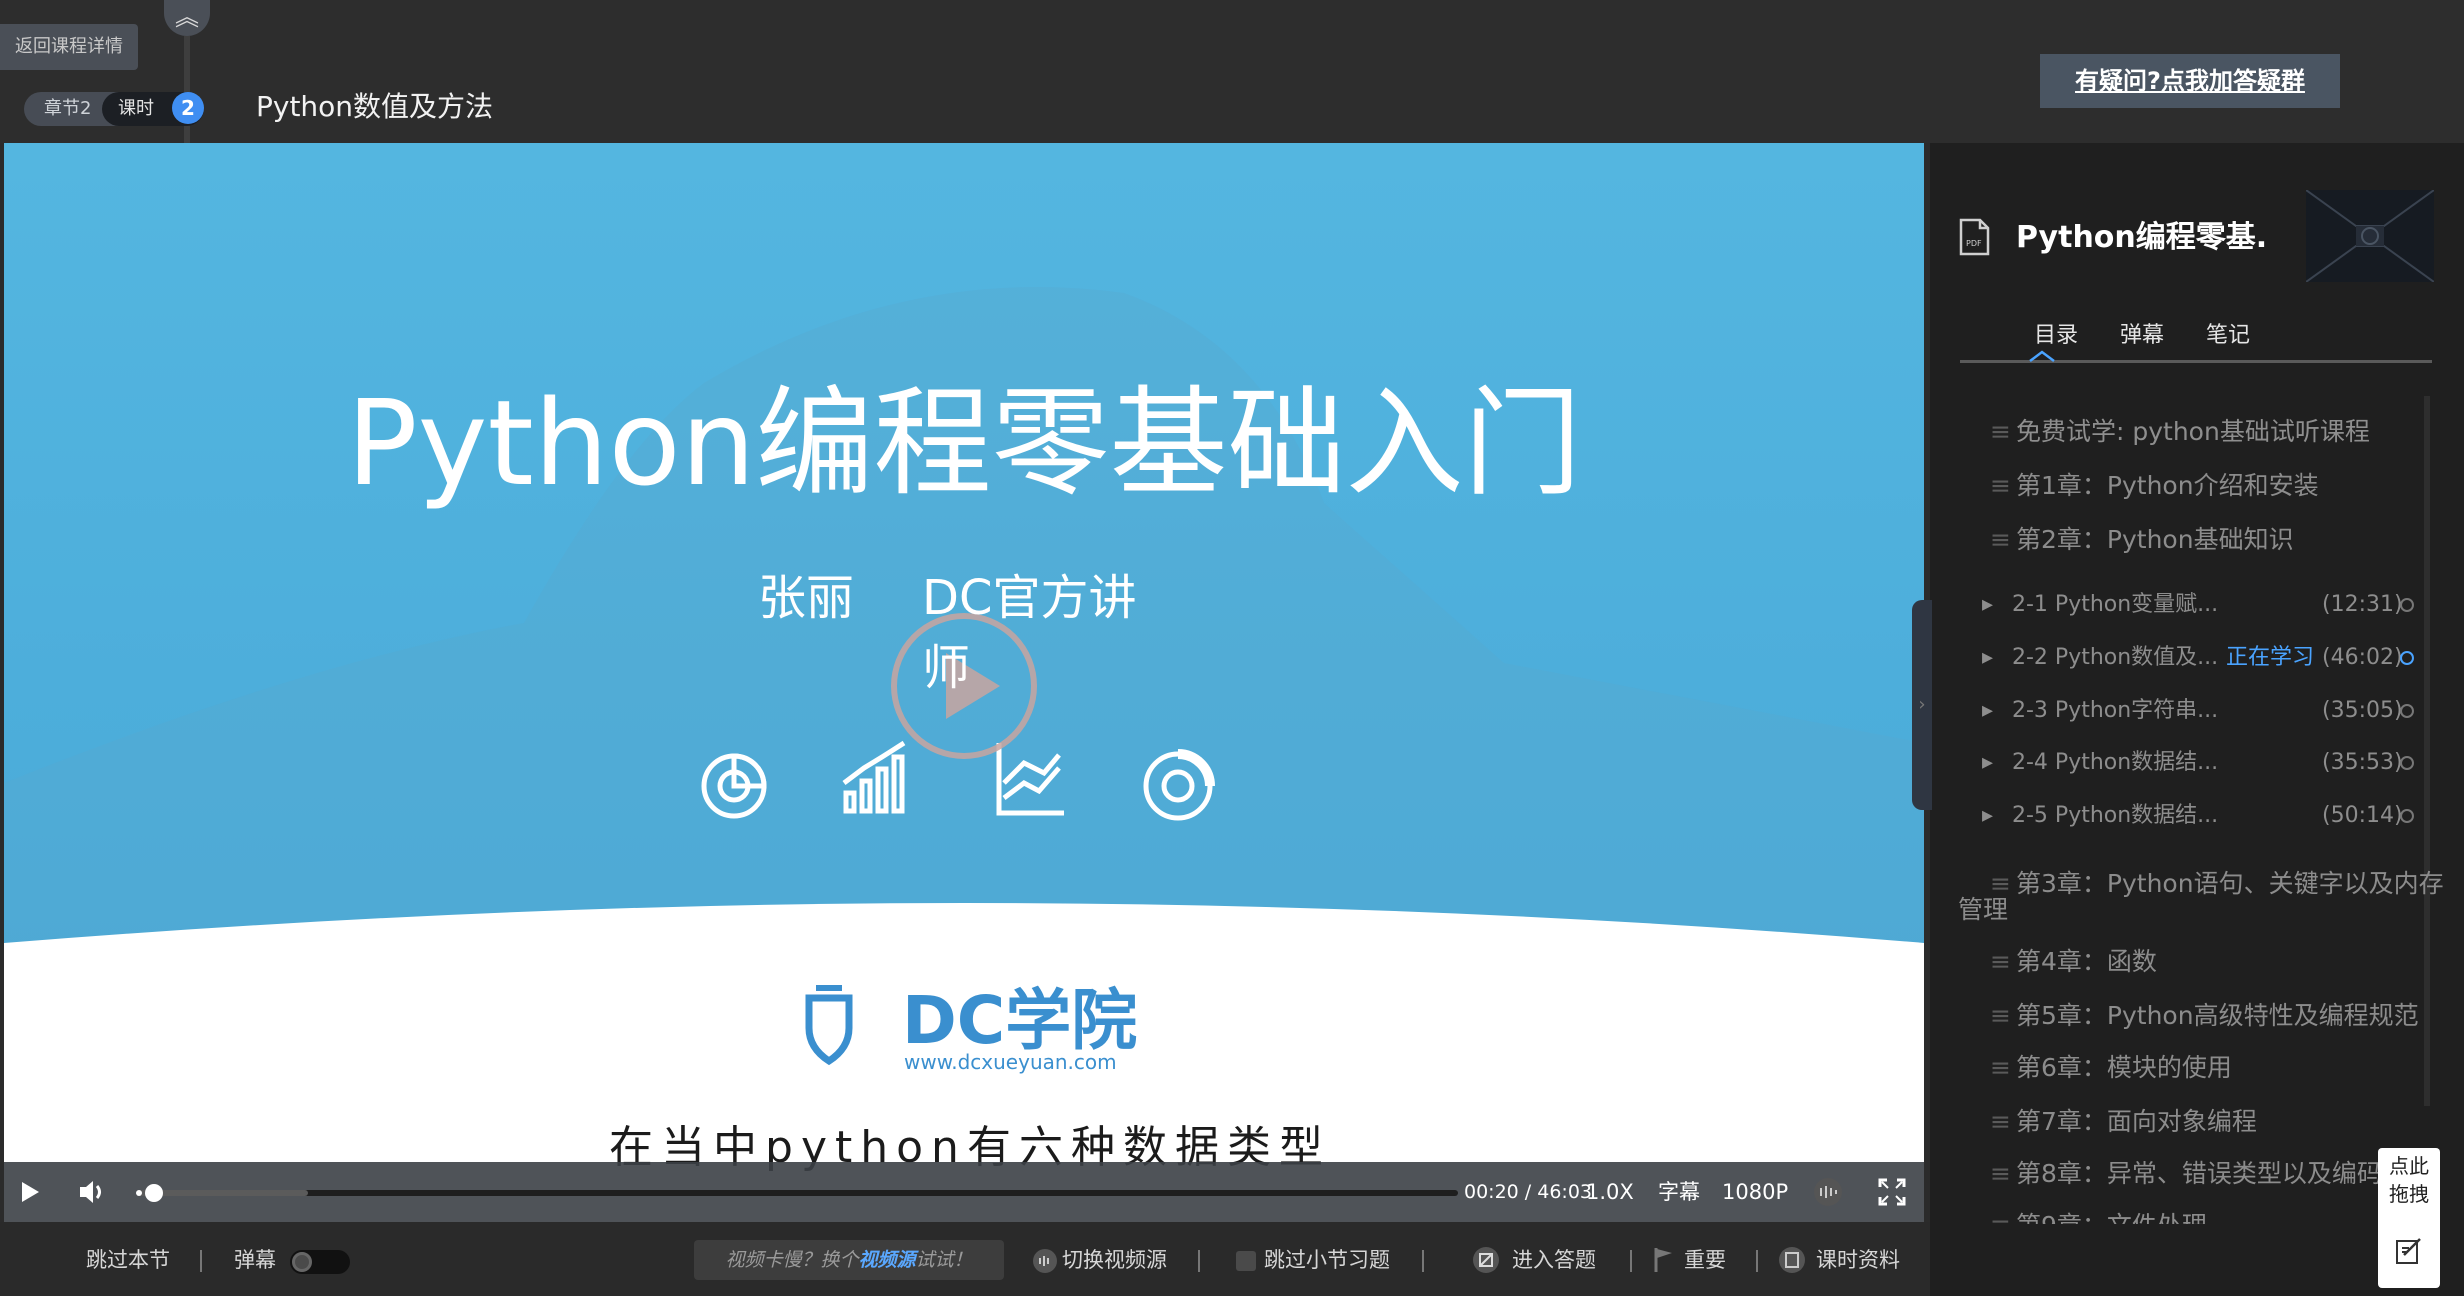 This screenshot has height=1296, width=2464. I want to click on lesson-duration: (35:53), so click(2362, 762).